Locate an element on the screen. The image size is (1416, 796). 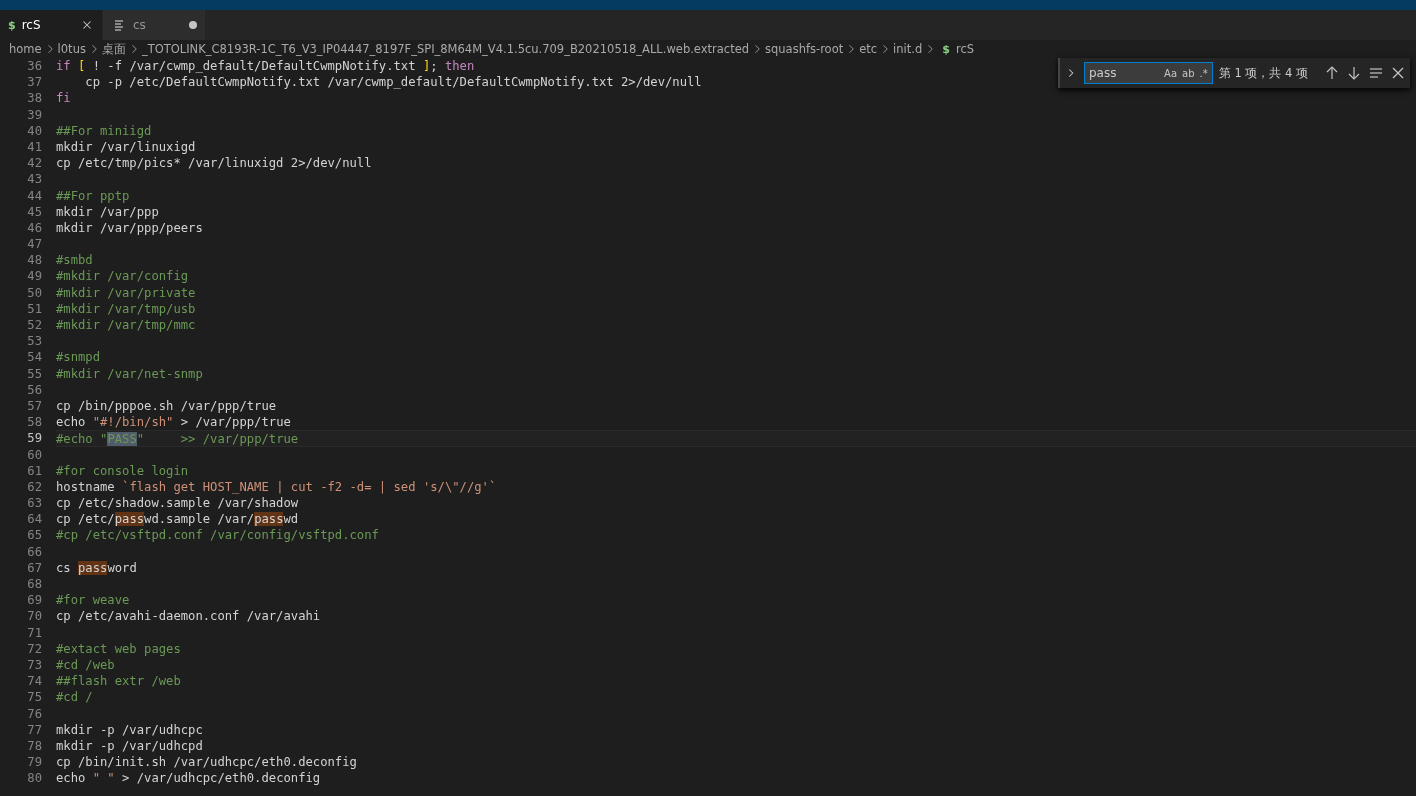
line-number: 45 is located at coordinates (34, 211).